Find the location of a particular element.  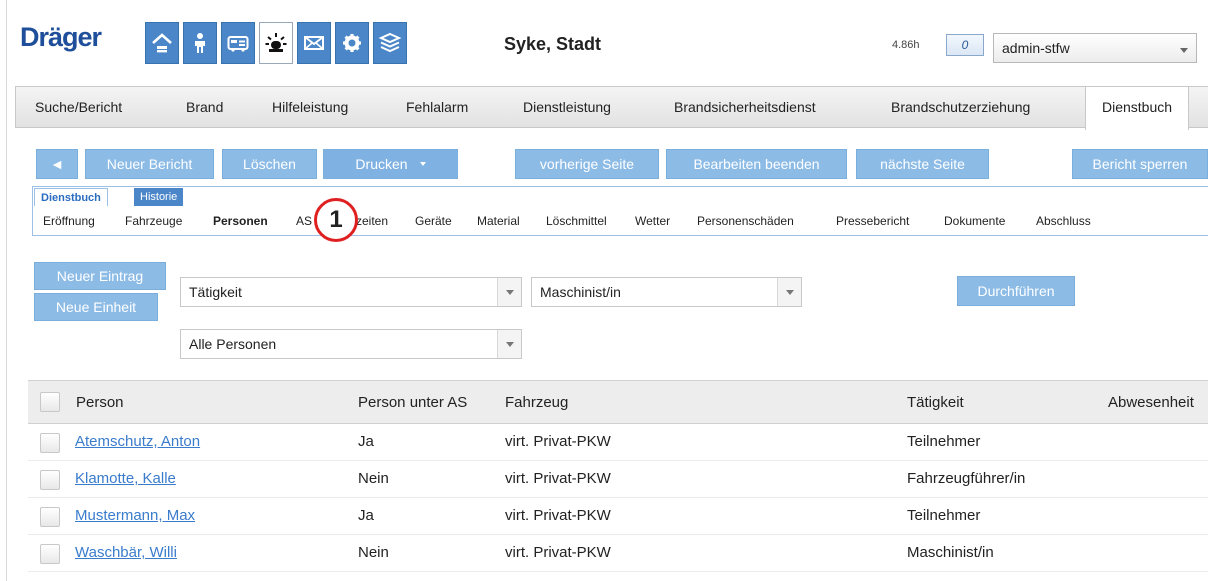

session-timer: 4.86h is located at coordinates (906, 45).